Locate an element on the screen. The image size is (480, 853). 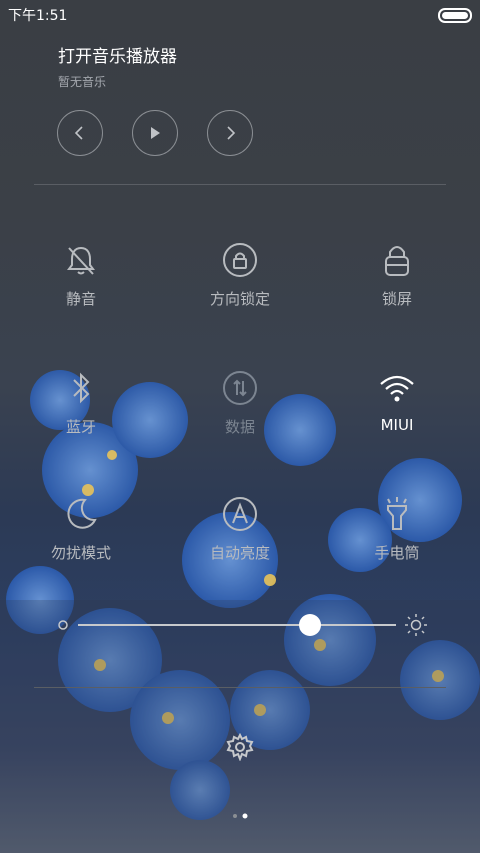
moon-icon is located at coordinates (82, 513).